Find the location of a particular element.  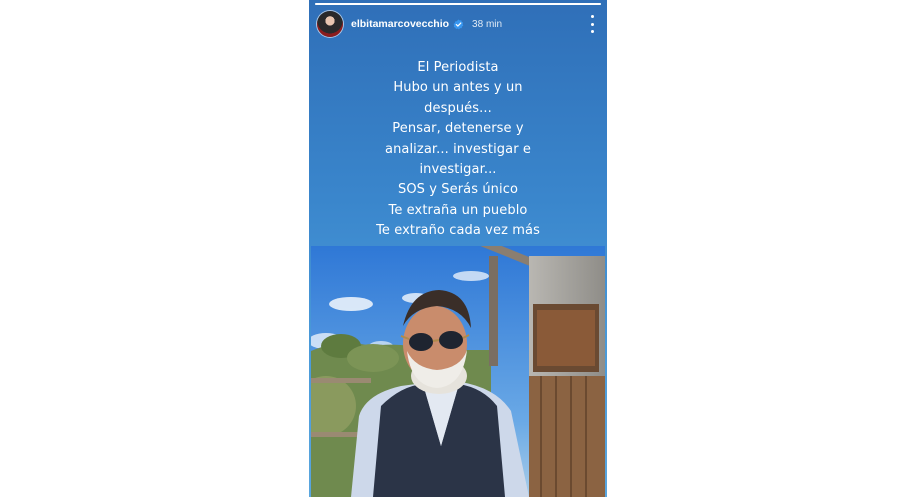

avatar is located at coordinates (330, 24).